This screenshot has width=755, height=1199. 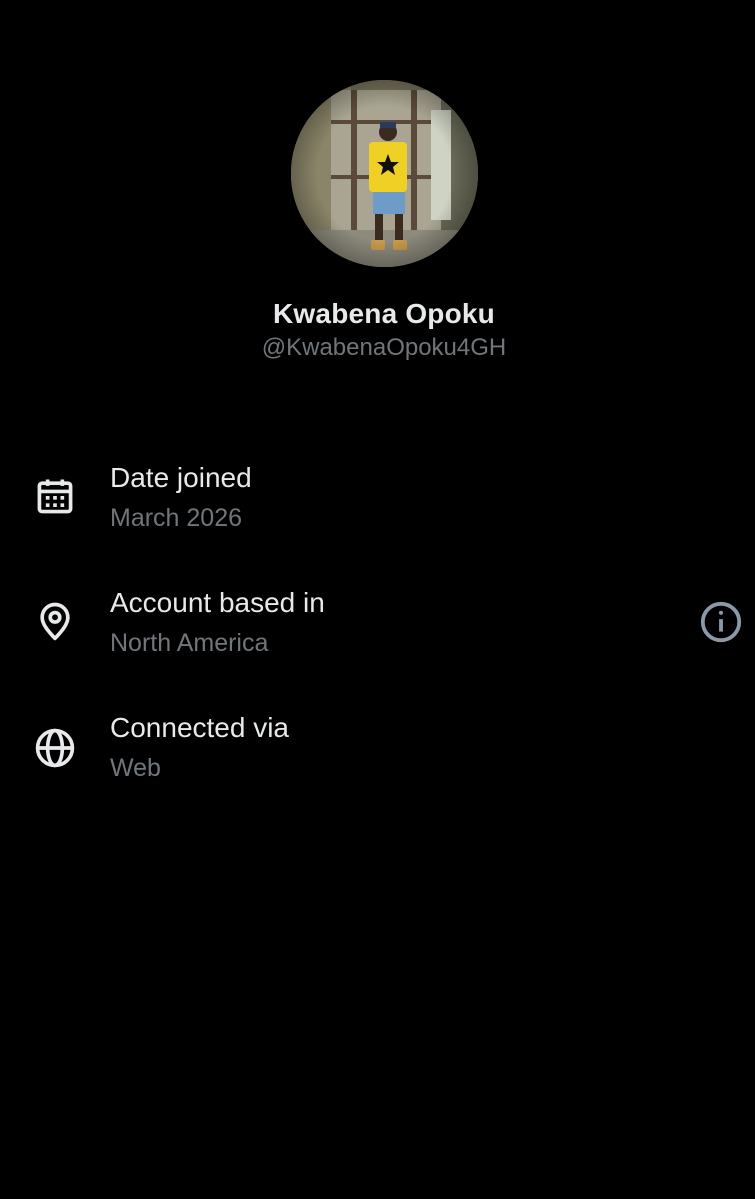 What do you see at coordinates (55, 496) in the screenshot?
I see `calendar-icon` at bounding box center [55, 496].